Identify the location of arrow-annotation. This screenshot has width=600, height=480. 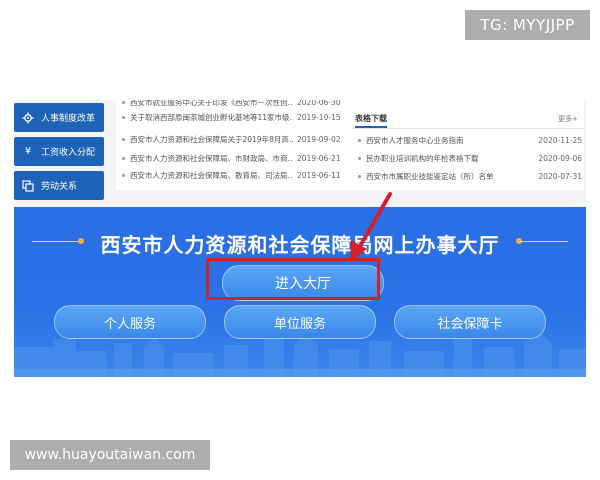
(371, 227).